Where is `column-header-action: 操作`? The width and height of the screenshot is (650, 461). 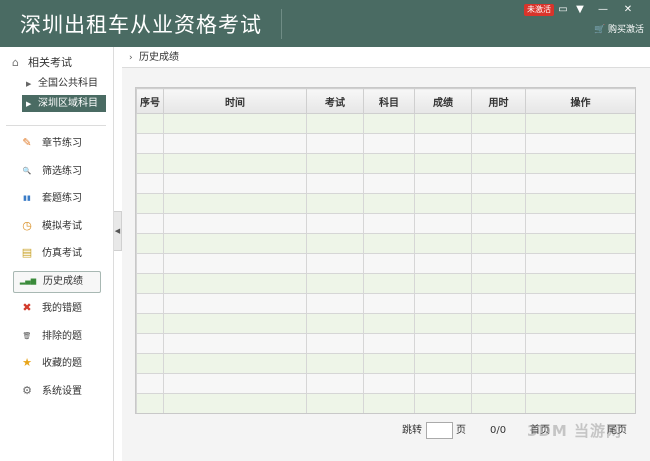
column-header-action: 操作 is located at coordinates (580, 101).